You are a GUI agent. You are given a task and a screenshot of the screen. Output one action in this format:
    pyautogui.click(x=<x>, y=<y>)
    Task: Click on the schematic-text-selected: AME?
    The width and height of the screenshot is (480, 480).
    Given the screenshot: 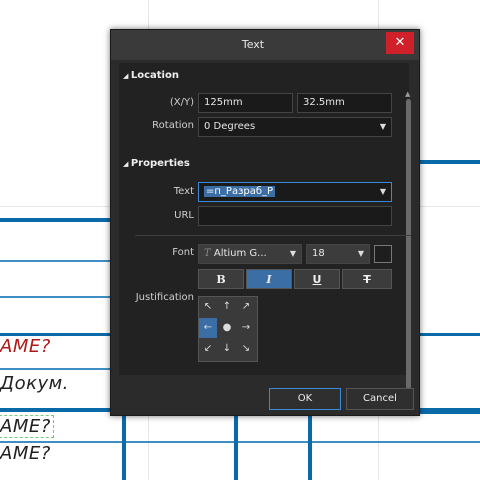 What is the action you would take?
    pyautogui.click(x=27, y=426)
    